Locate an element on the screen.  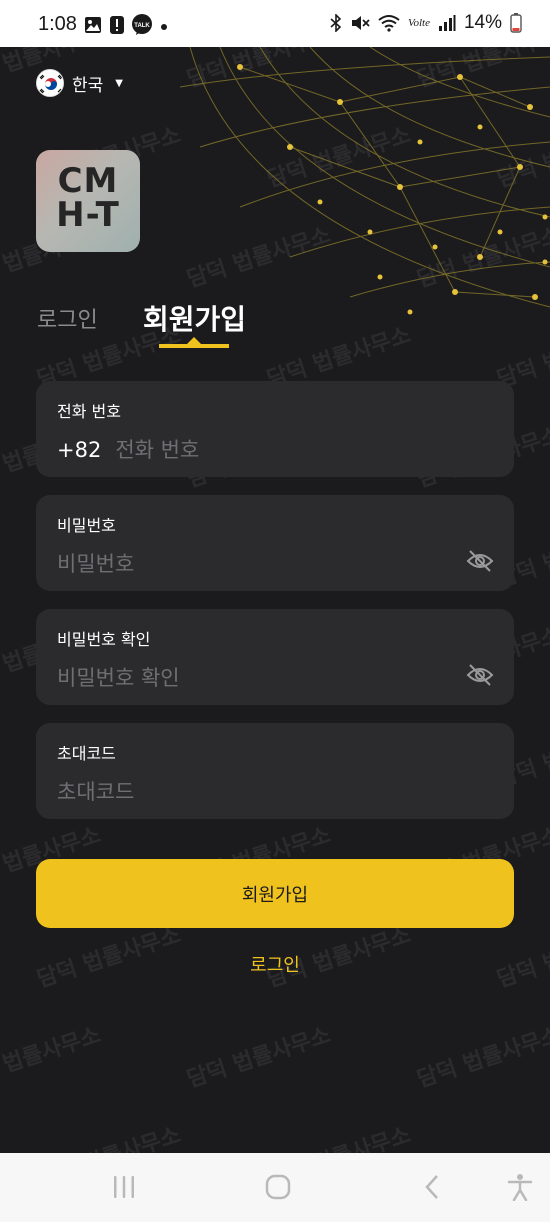
talk-icon: TALK is located at coordinates (142, 24).